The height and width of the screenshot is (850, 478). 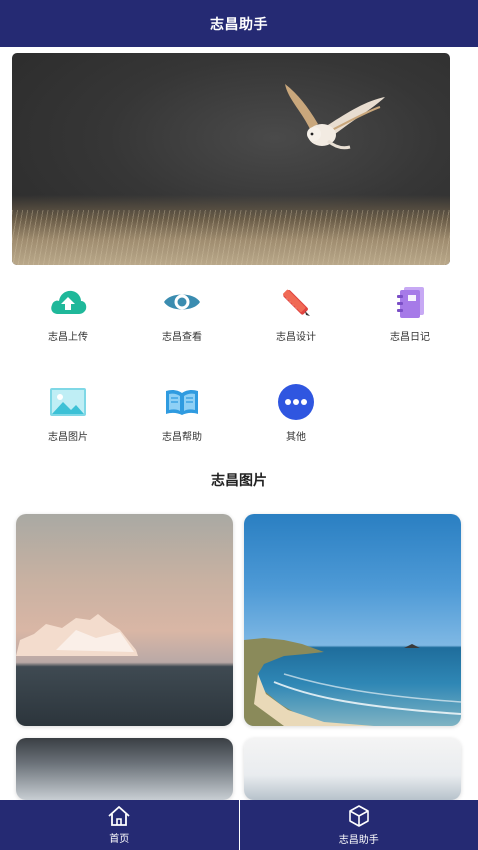 What do you see at coordinates (352, 769) in the screenshot?
I see `gallery-photo-sea` at bounding box center [352, 769].